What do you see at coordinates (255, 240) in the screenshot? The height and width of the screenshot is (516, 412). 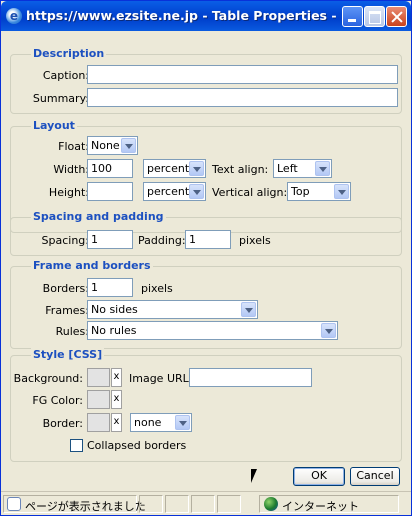 I see `spacing-unit-label: pixels` at bounding box center [255, 240].